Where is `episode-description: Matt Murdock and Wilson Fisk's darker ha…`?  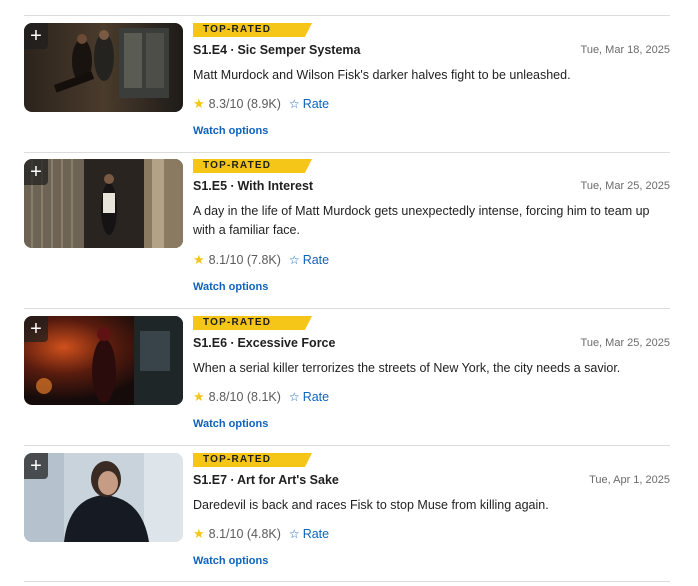
episode-description: Matt Murdock and Wilson Fisk's darker ha… is located at coordinates (382, 75).